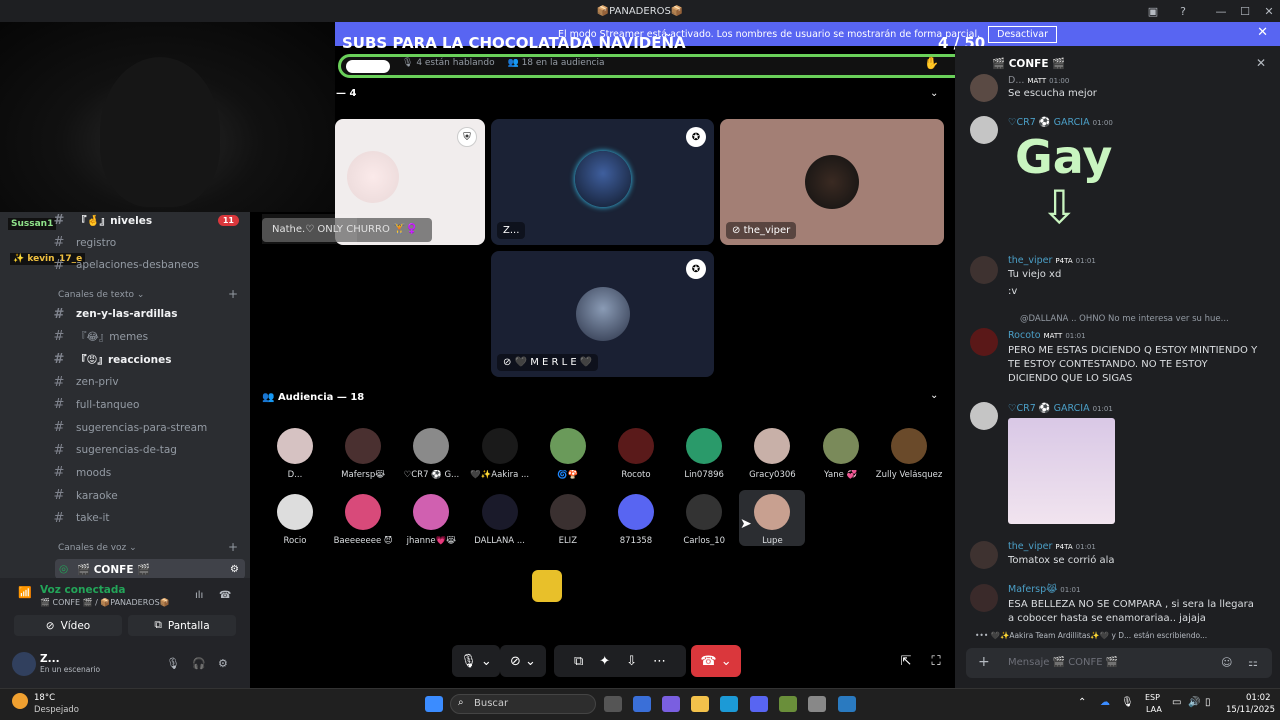  Describe the element at coordinates (1194, 702) in the screenshot. I see `volume-icon: 🔊` at that location.